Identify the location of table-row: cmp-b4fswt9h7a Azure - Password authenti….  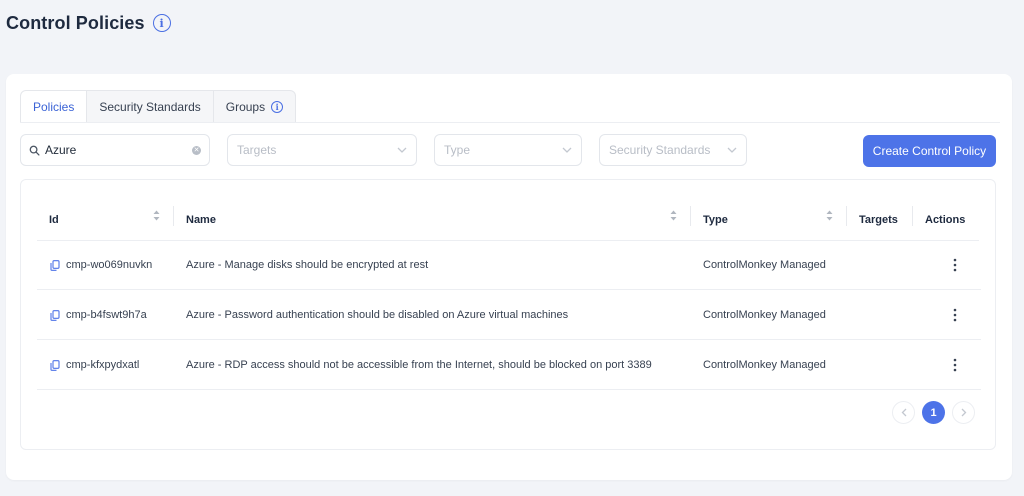
(509, 315).